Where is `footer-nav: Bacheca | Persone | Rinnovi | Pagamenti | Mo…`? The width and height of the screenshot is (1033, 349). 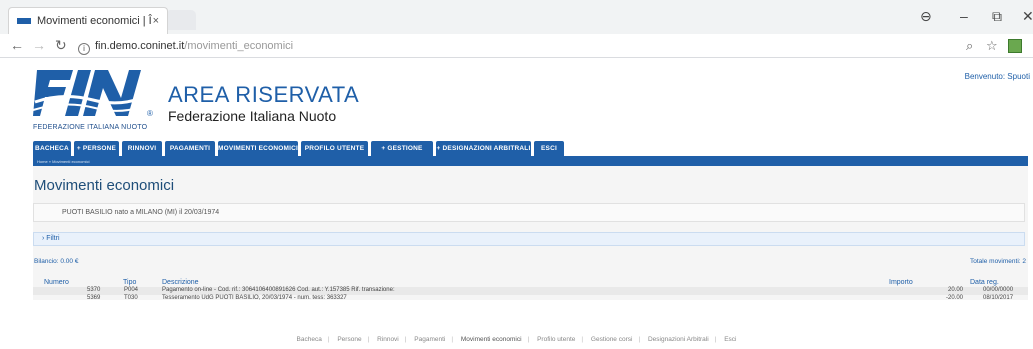 footer-nav: Bacheca | Persone | Rinnovi | Pagamenti | Mo… is located at coordinates (516, 339).